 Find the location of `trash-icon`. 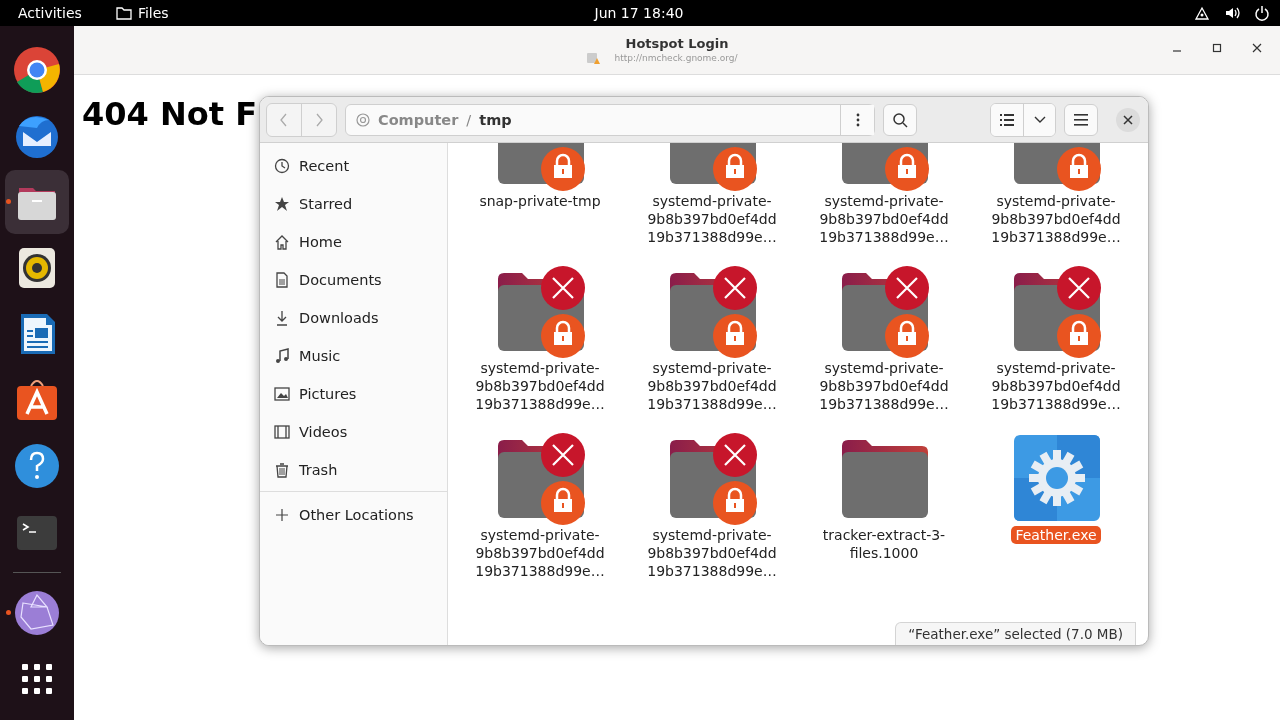

trash-icon is located at coordinates (282, 470).